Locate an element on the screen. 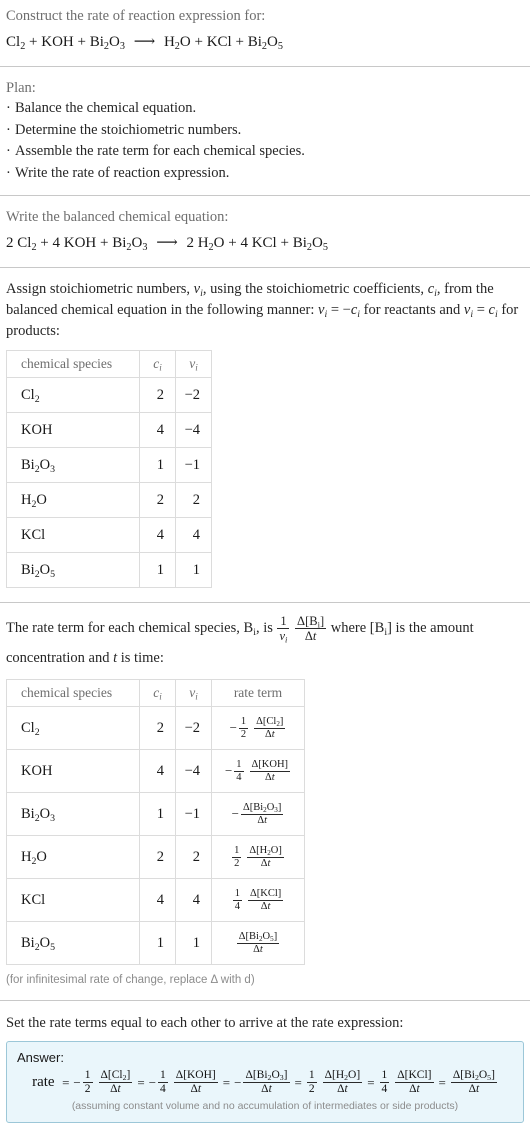  balanced-species: Cl2 is located at coordinates (27, 244).